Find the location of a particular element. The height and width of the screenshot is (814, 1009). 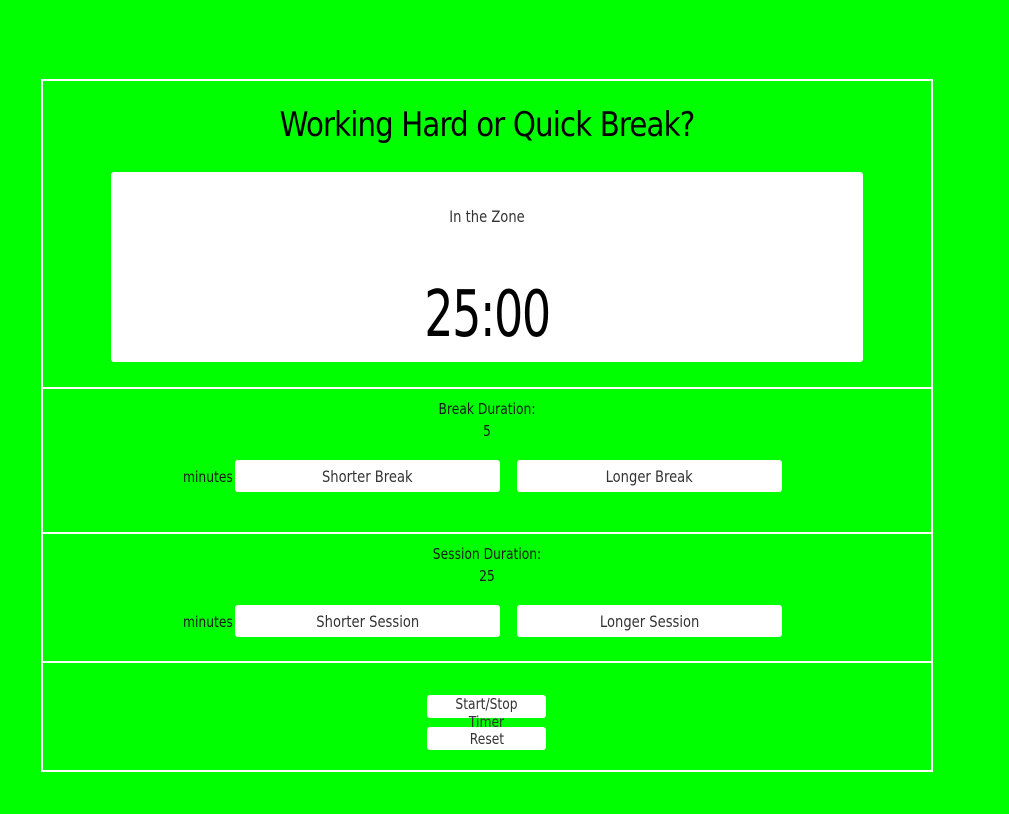

session-duration-label: Session Duration: is located at coordinates (487, 554).